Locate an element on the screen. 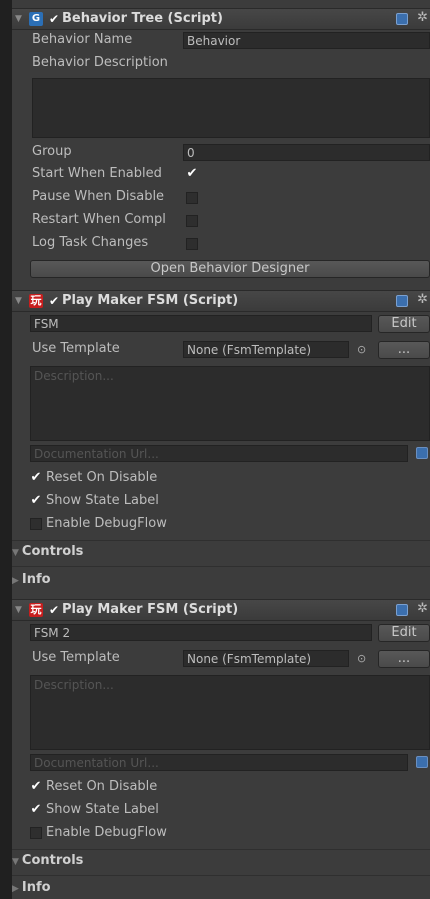  log-task-changes-label: Log Task Changes is located at coordinates (90, 242).